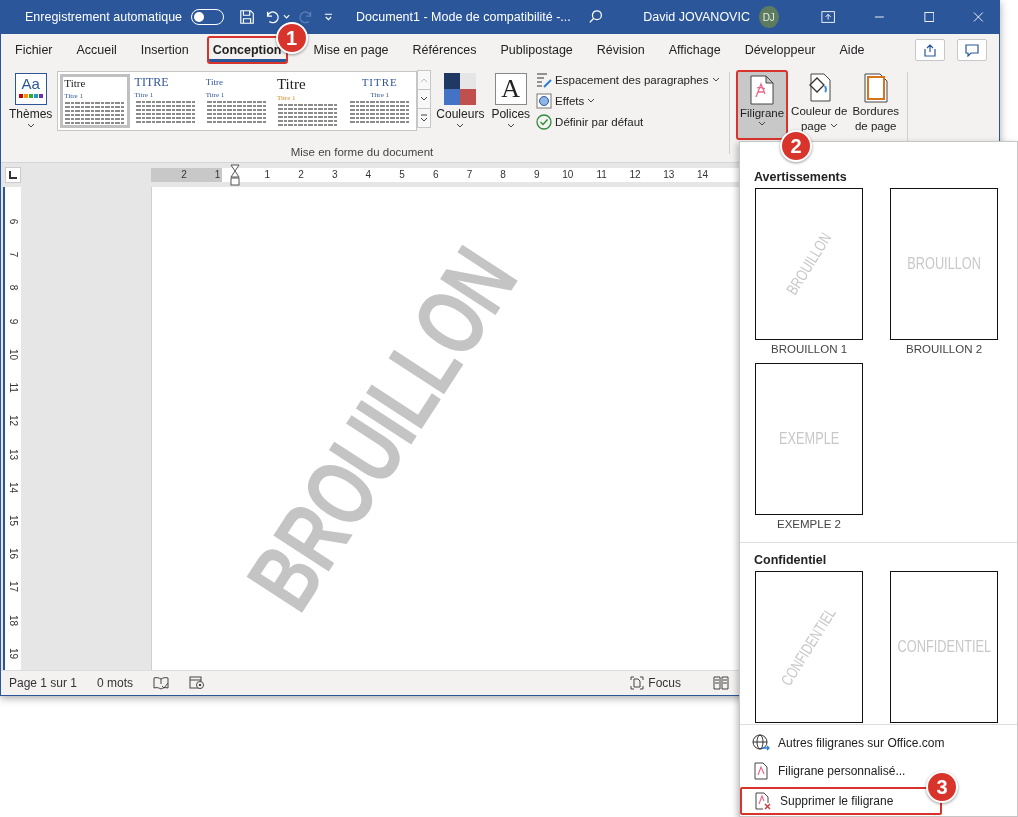 This screenshot has width=1018, height=817. What do you see at coordinates (164, 50) in the screenshot?
I see `ribbon-tab: Insertion` at bounding box center [164, 50].